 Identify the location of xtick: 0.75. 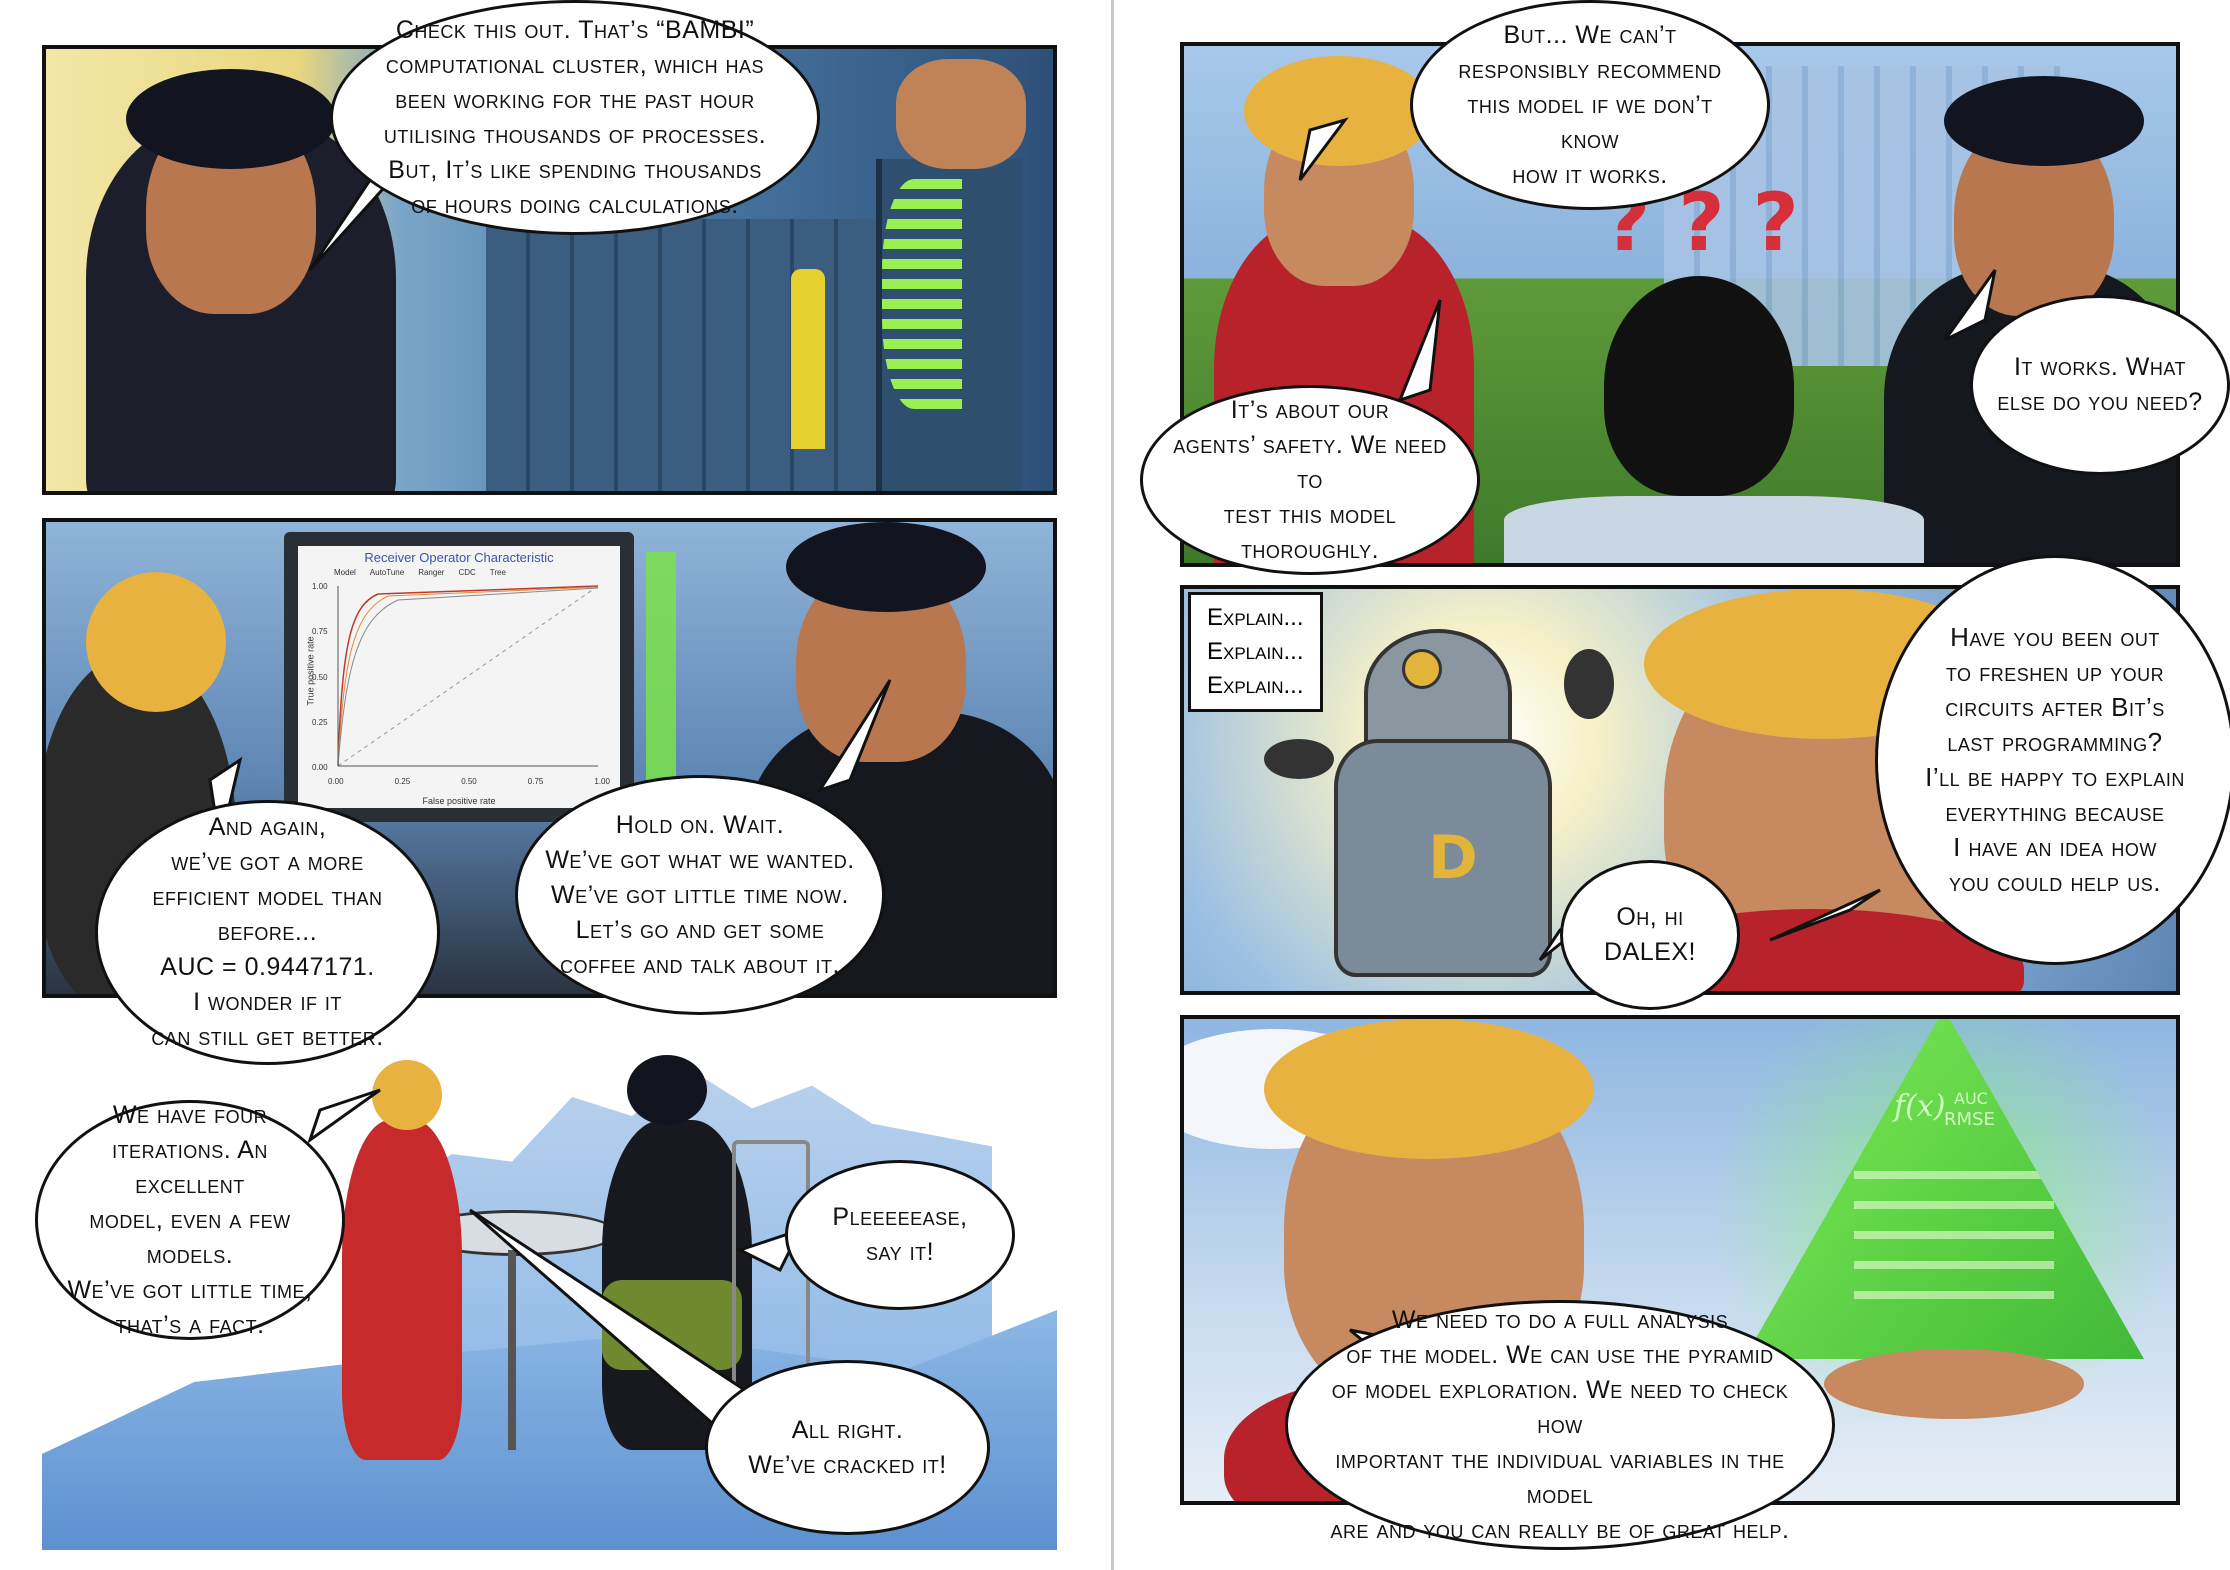
(535, 781).